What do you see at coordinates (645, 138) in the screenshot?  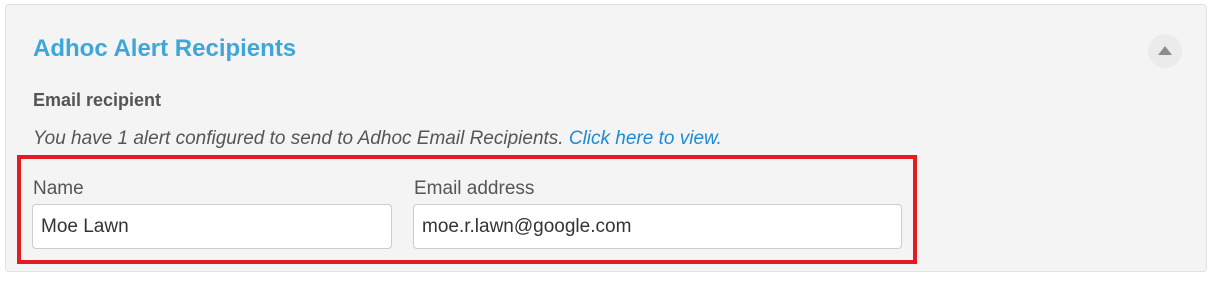 I see `view-alerts-link: Click here to view.` at bounding box center [645, 138].